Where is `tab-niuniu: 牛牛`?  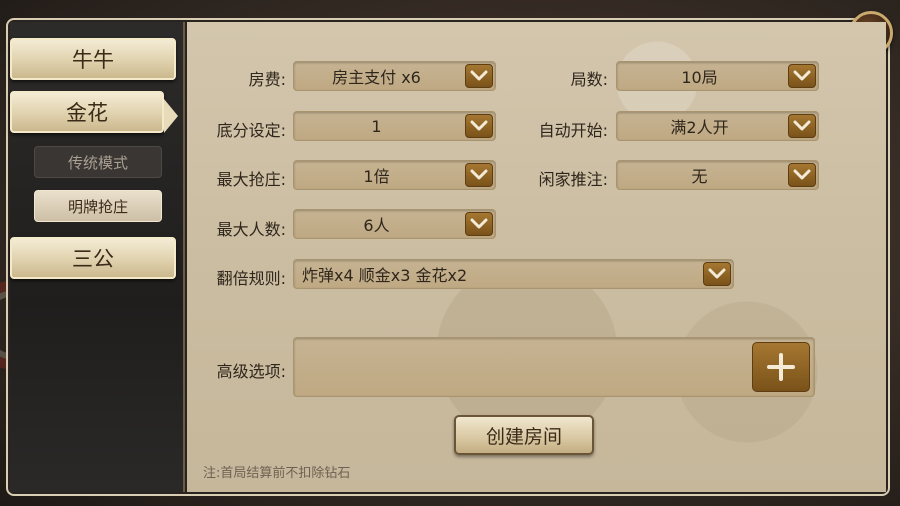 tab-niuniu: 牛牛 is located at coordinates (93, 59).